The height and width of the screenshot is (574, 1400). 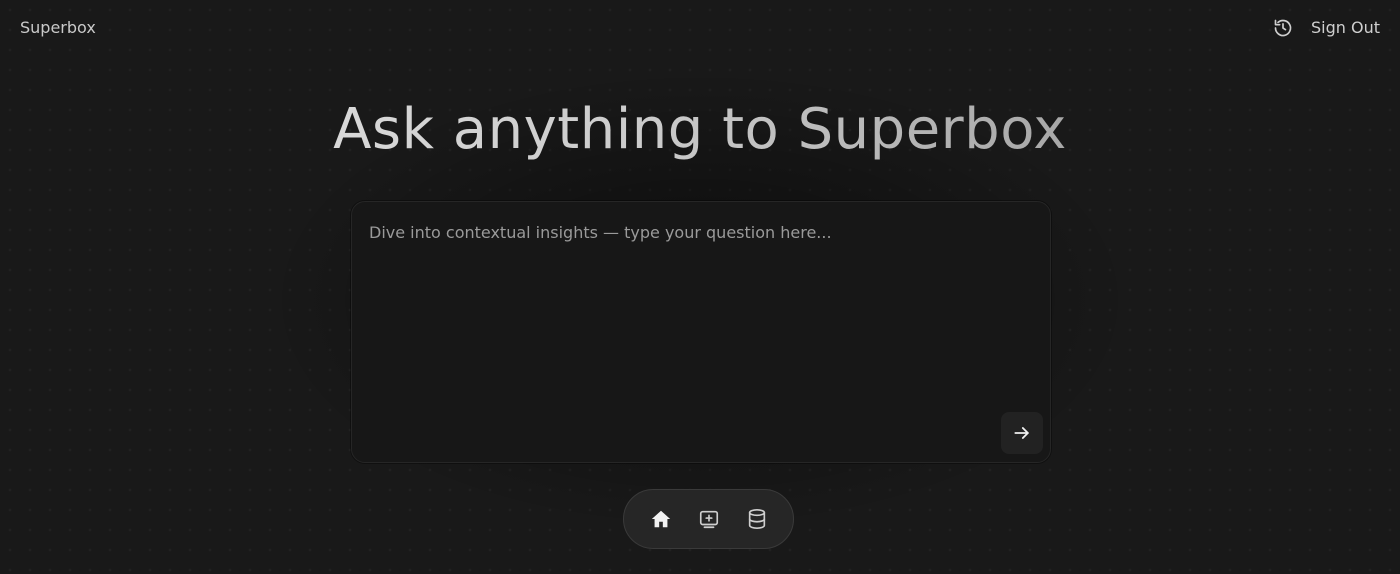 I want to click on history-icon, so click(x=1283, y=28).